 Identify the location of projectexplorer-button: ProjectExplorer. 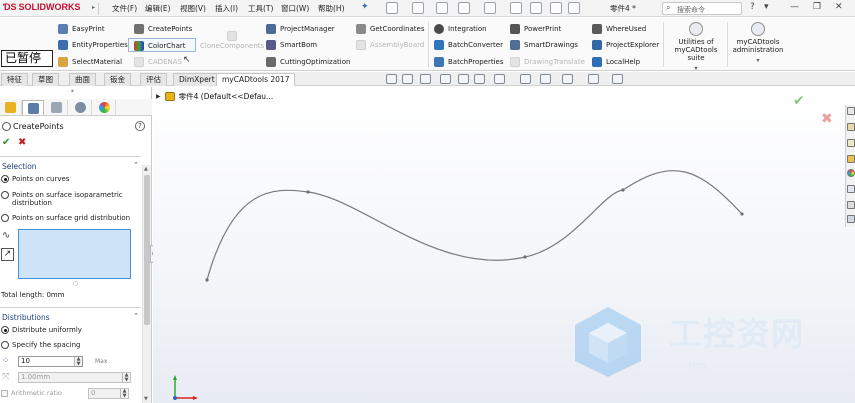
(625, 45).